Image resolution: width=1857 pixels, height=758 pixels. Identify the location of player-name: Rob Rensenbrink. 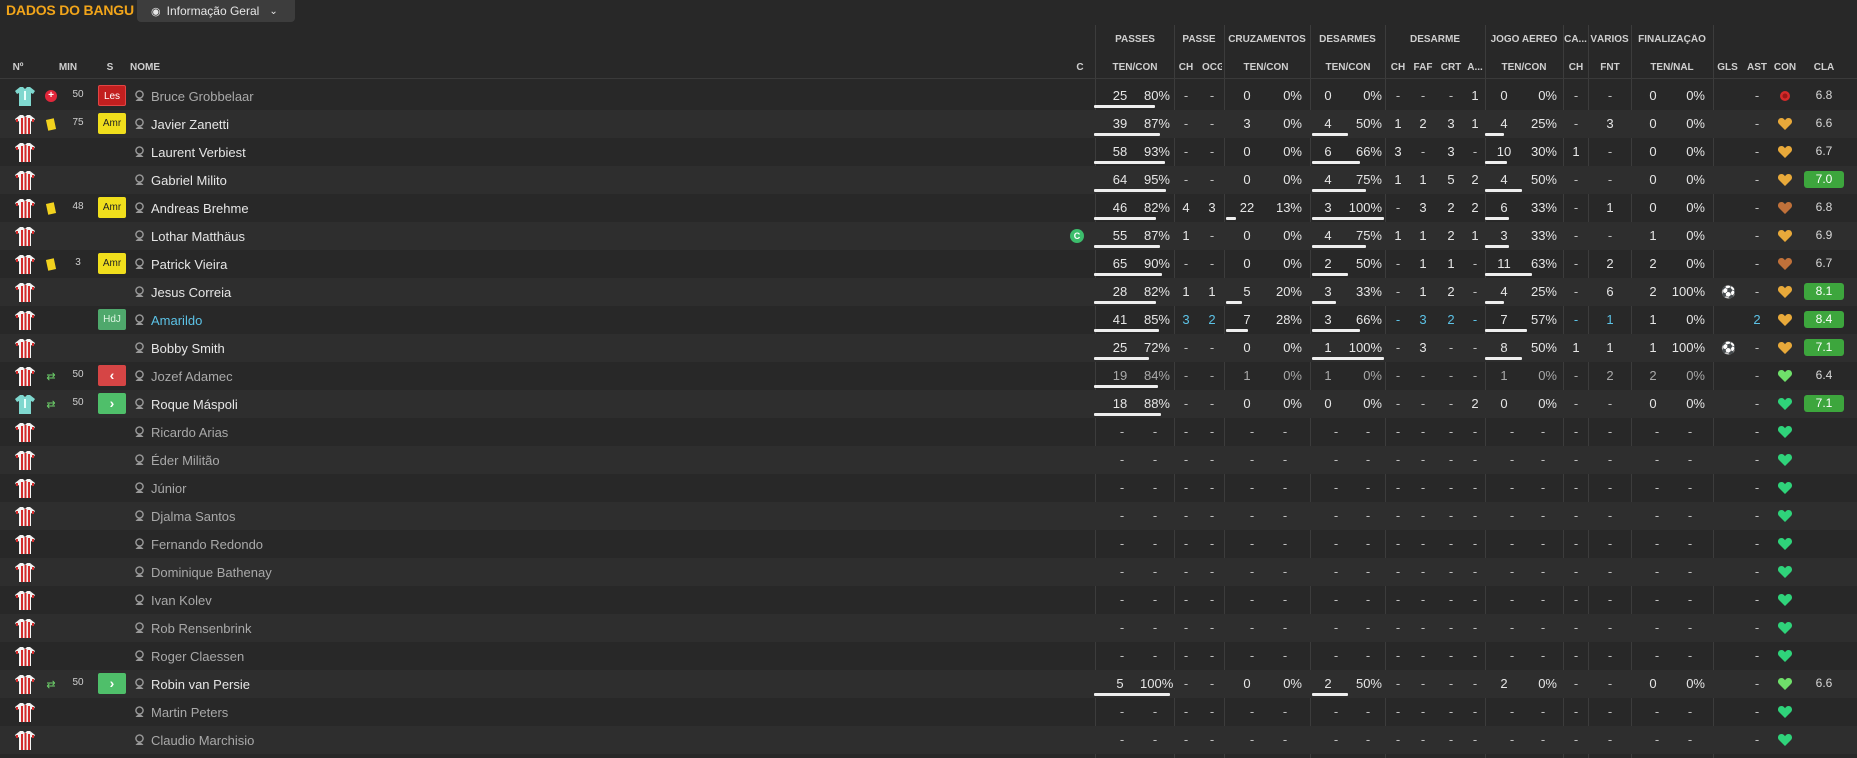
(201, 628).